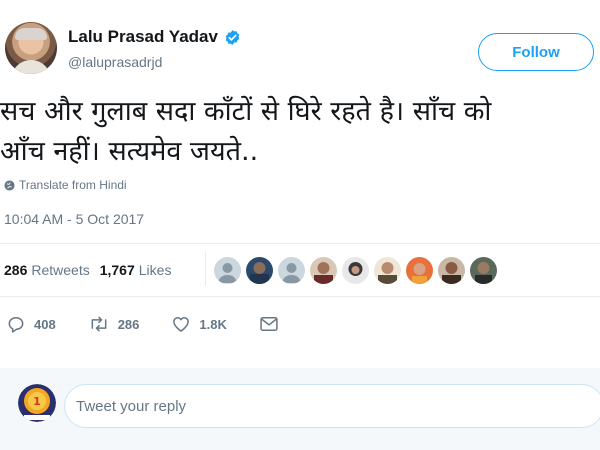 The height and width of the screenshot is (450, 600). I want to click on translate-label: Translate from Hindi, so click(73, 185).